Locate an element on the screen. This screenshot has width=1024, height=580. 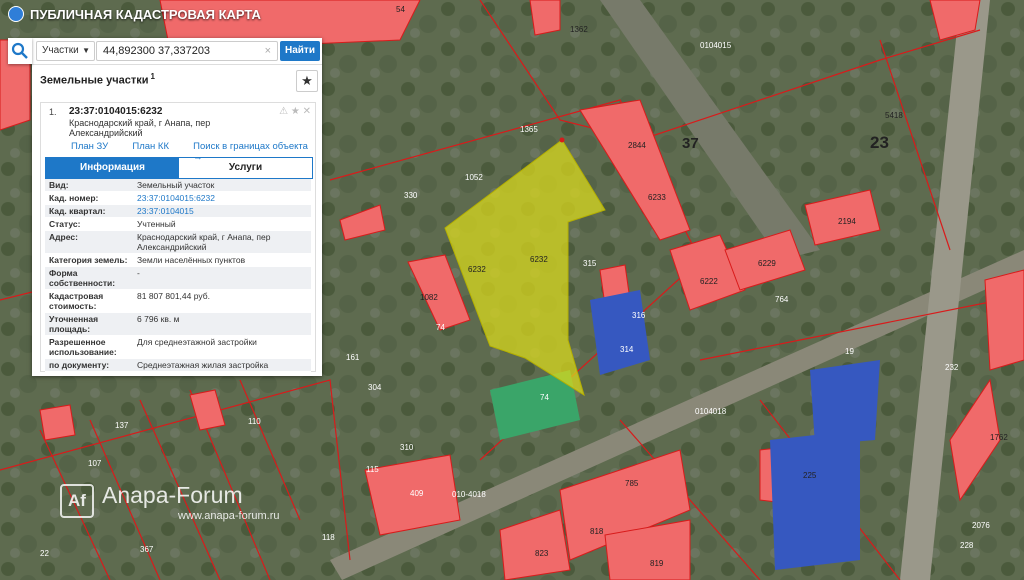
info-value: Земельный участок is located at coordinates (222, 185).